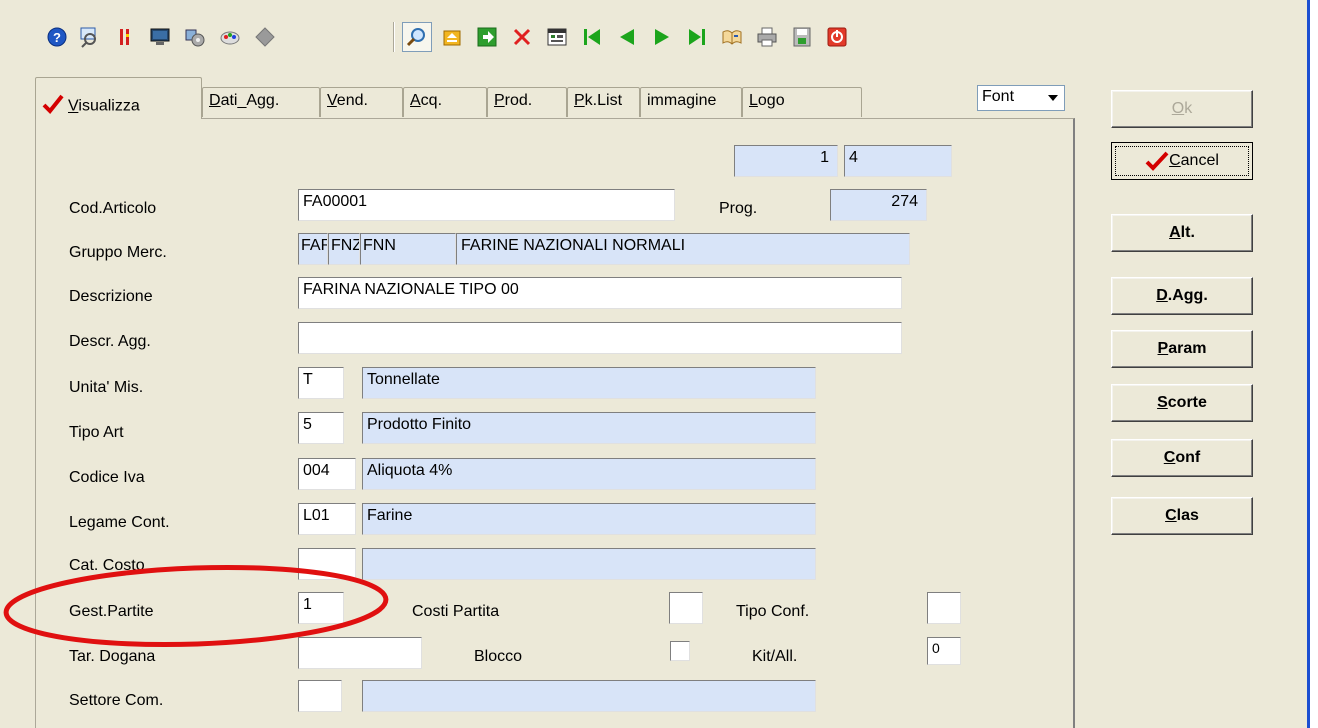 This screenshot has height=728, width=1318. Describe the element at coordinates (361, 102) in the screenshot. I see `tab-vend: Vend.` at that location.